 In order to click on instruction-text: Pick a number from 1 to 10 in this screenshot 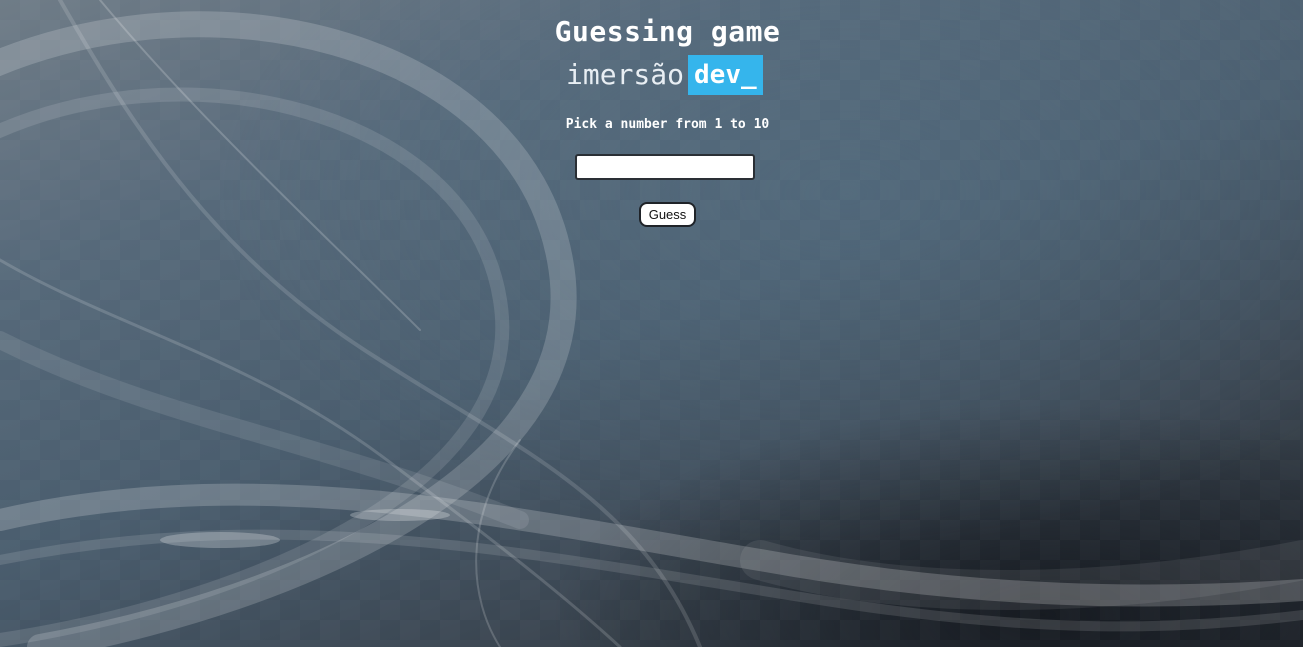, I will do `click(667, 124)`.